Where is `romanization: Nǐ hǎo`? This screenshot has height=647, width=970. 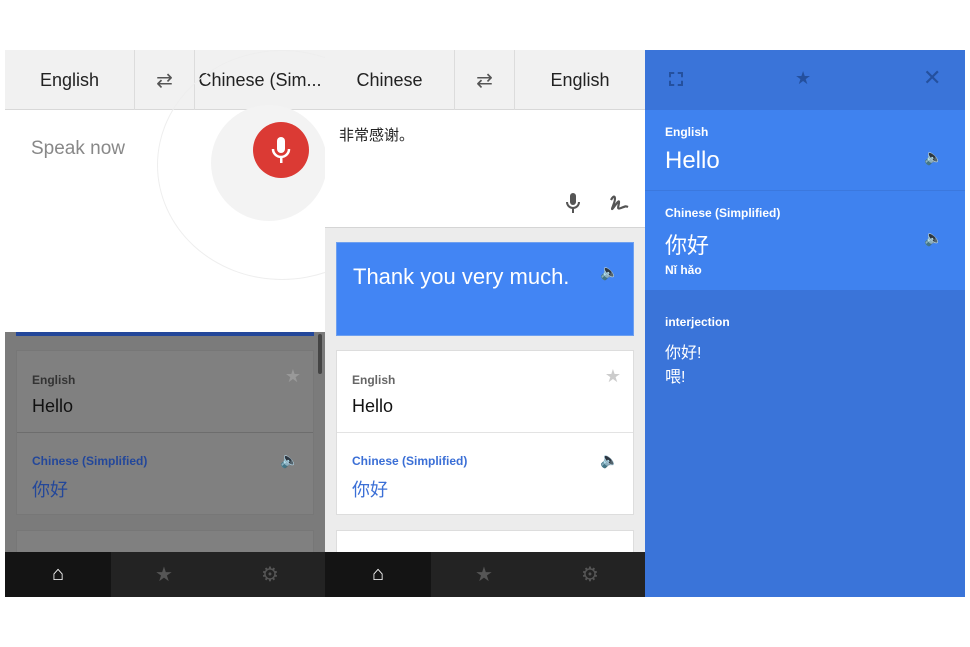 romanization: Nǐ hǎo is located at coordinates (683, 270).